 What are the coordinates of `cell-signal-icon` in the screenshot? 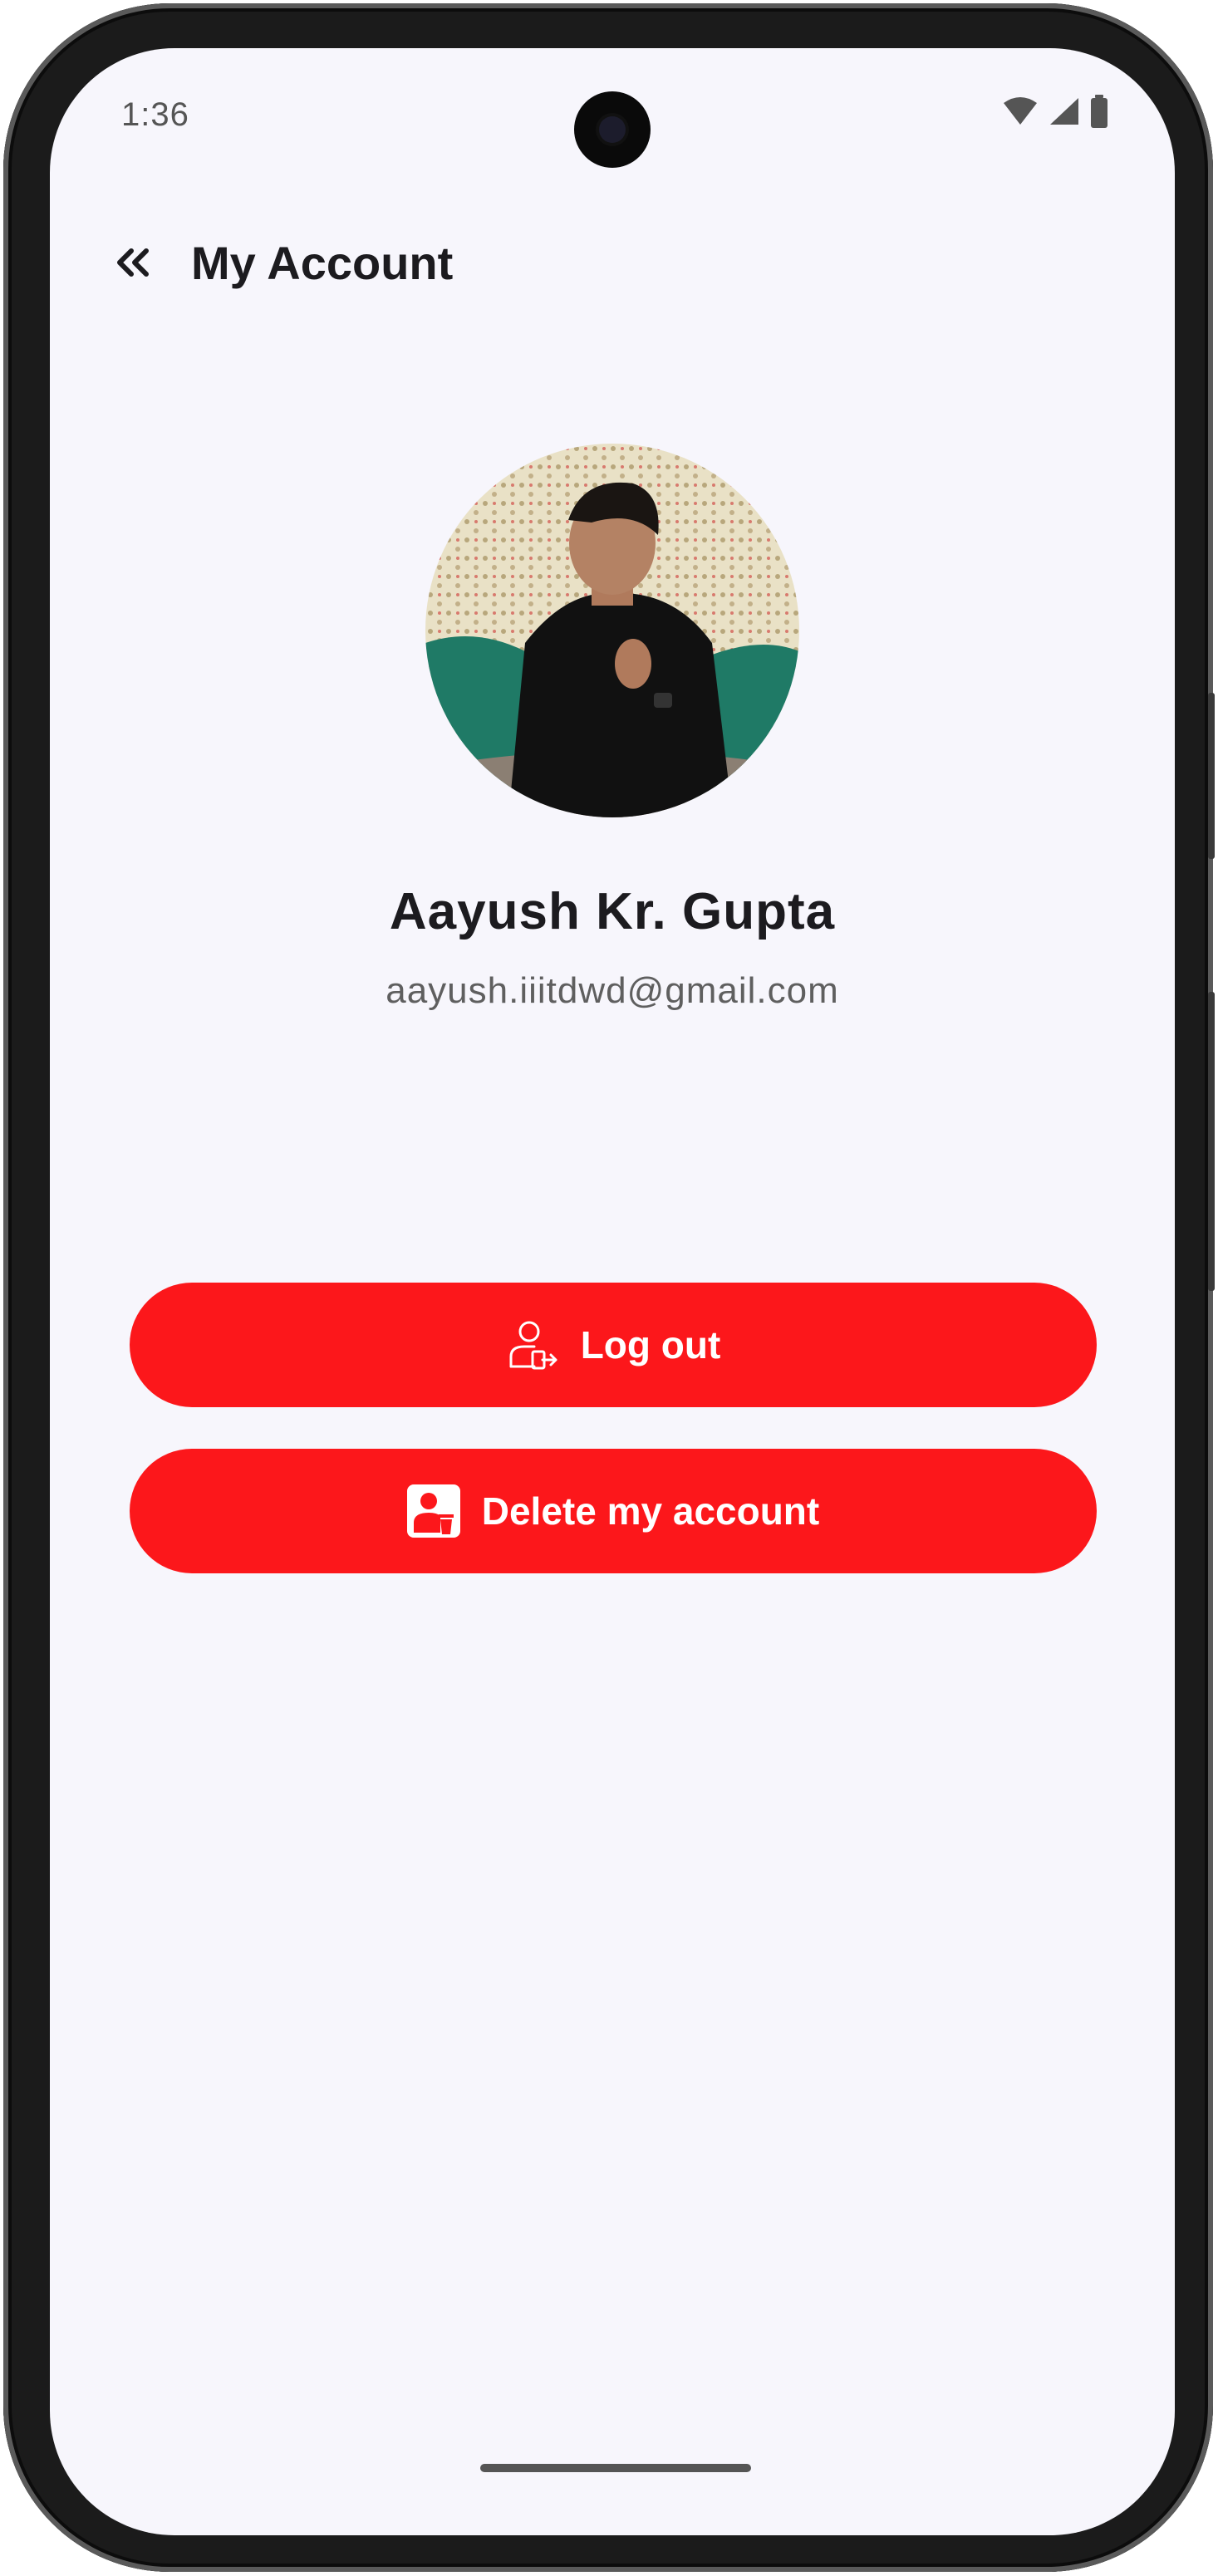 It's located at (1064, 111).